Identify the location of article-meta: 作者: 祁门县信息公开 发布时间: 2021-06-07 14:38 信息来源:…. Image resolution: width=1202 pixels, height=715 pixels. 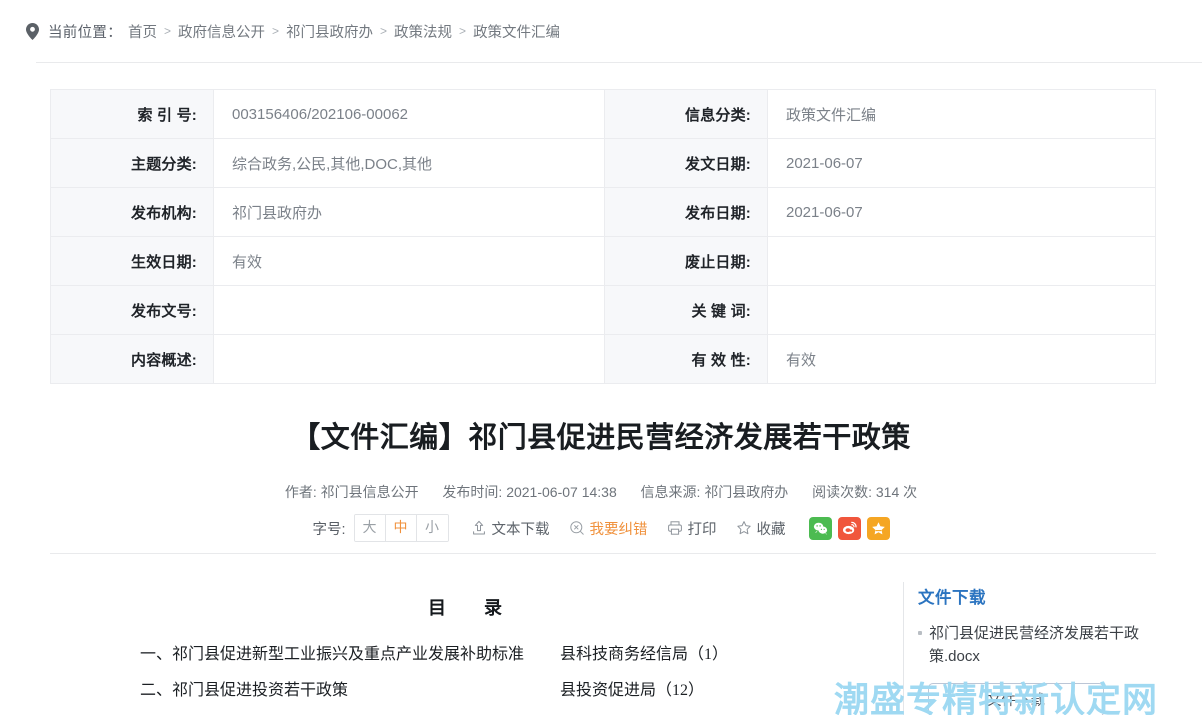
(601, 492).